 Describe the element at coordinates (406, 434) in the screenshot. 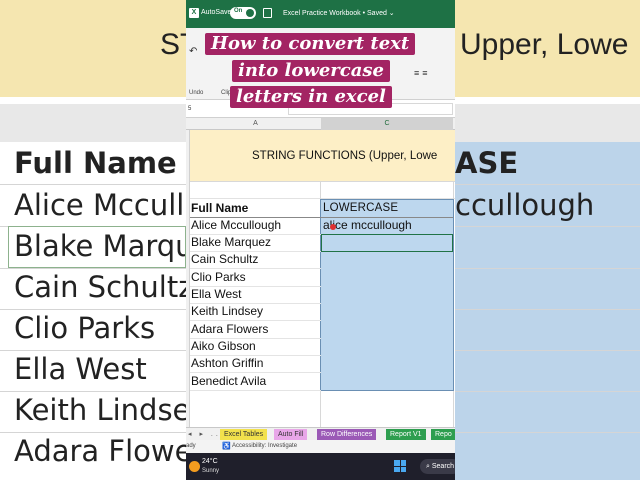

I see `tab-report-v1: Report V1` at that location.